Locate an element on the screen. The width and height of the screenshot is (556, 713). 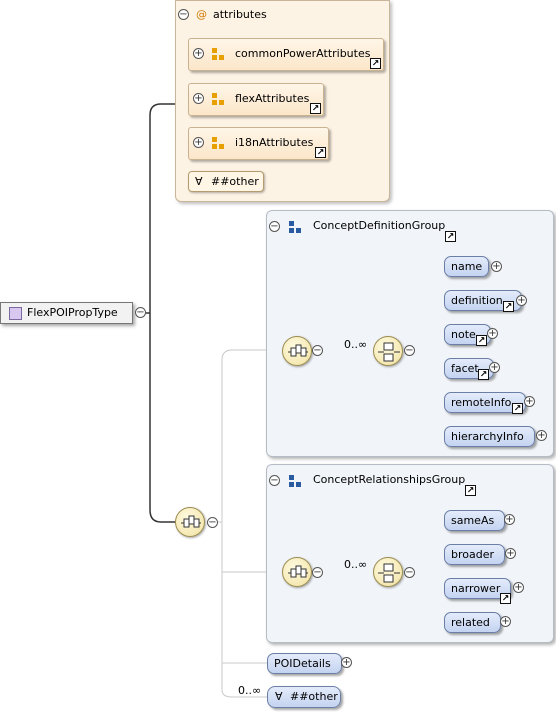
poi-details-element: POIDetails is located at coordinates (304, 663).